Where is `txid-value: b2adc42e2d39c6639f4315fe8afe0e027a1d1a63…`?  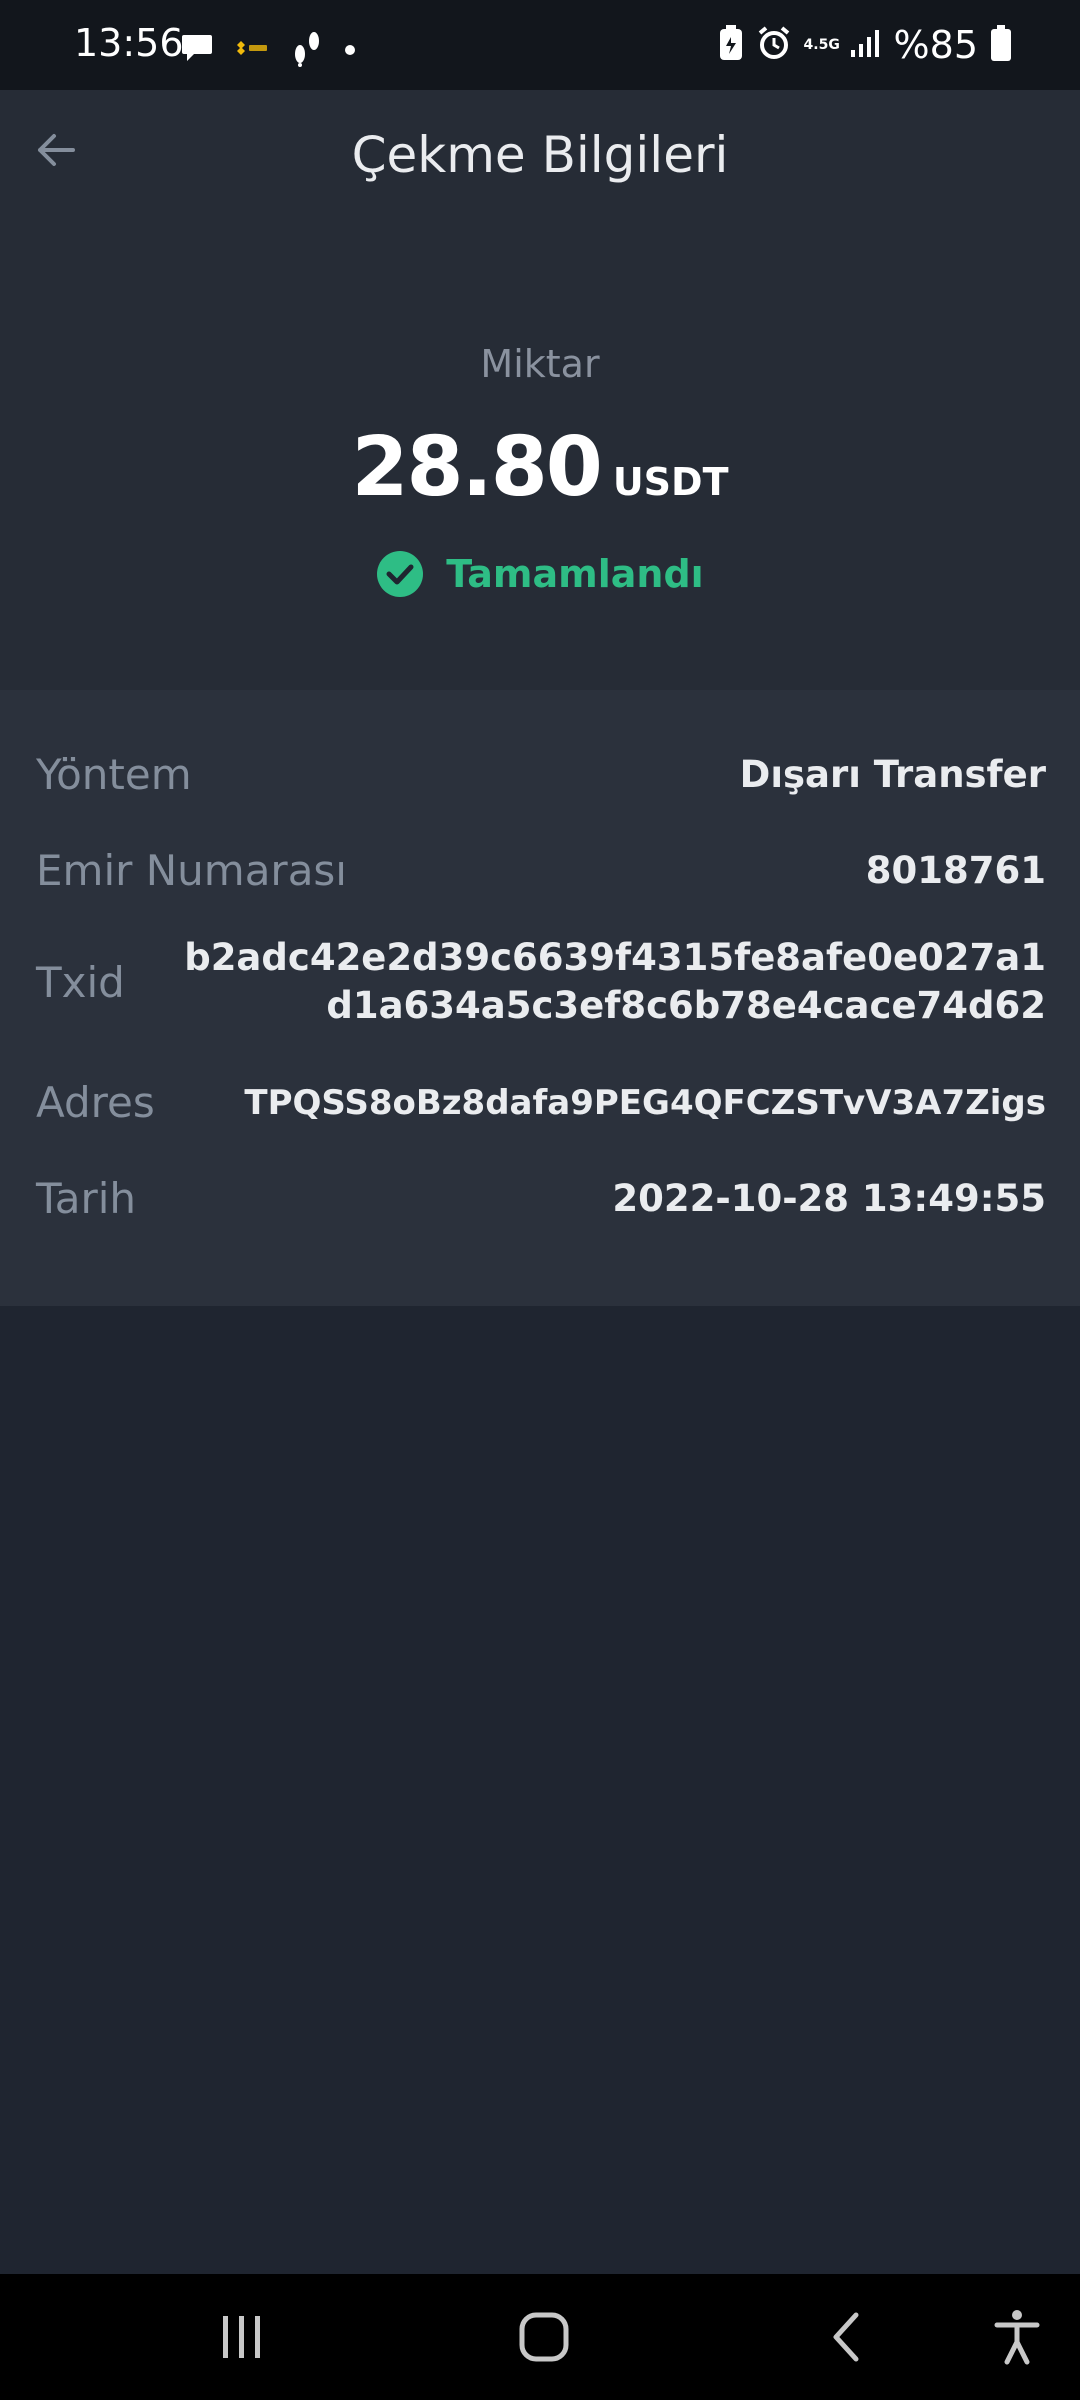 txid-value: b2adc42e2d39c6639f4315fe8afe0e027a1d1a63… is located at coordinates (606, 982).